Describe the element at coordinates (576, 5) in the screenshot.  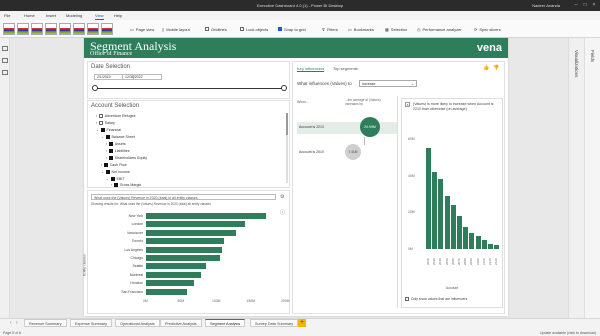
I see `minimize-icon: –` at that location.